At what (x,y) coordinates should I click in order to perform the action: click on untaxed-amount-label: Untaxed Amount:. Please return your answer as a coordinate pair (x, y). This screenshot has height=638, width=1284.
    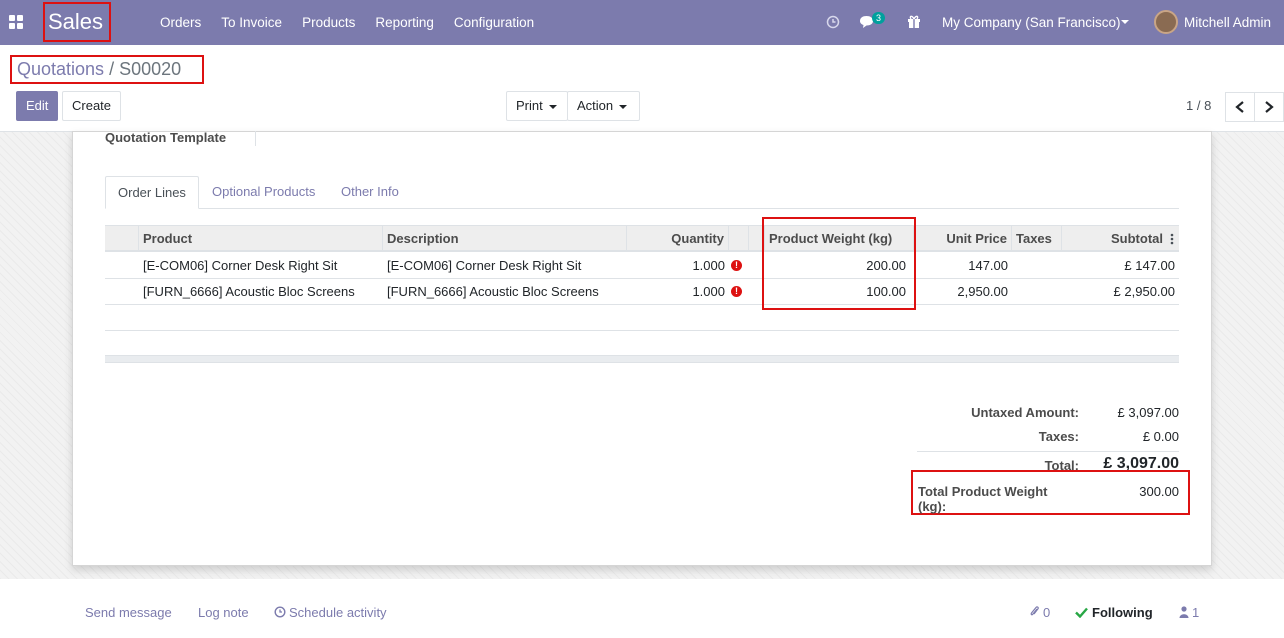
    Looking at the image, I should click on (1025, 412).